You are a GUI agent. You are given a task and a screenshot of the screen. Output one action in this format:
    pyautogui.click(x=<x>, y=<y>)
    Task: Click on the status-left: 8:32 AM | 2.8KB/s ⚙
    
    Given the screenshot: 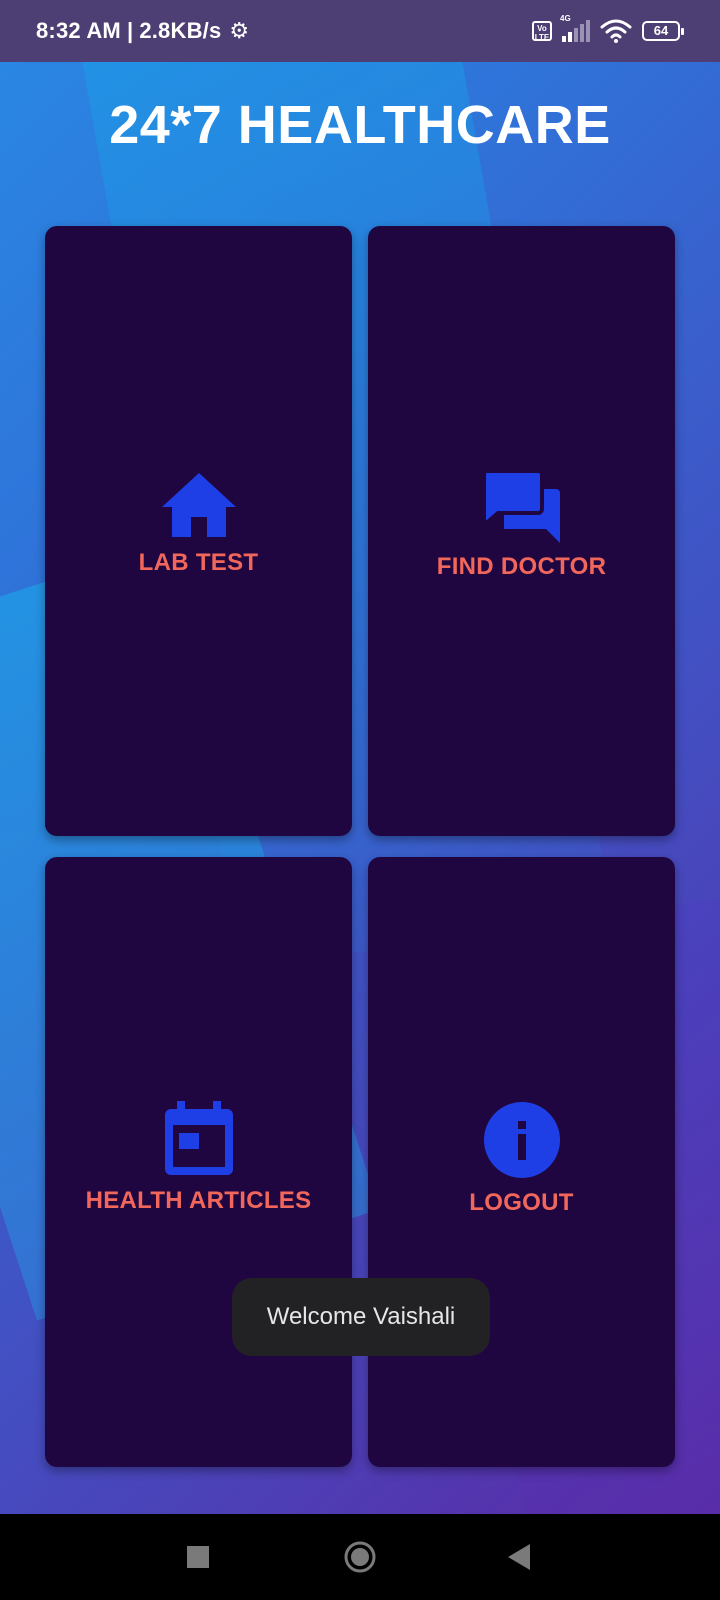 What is the action you would take?
    pyautogui.click(x=142, y=31)
    